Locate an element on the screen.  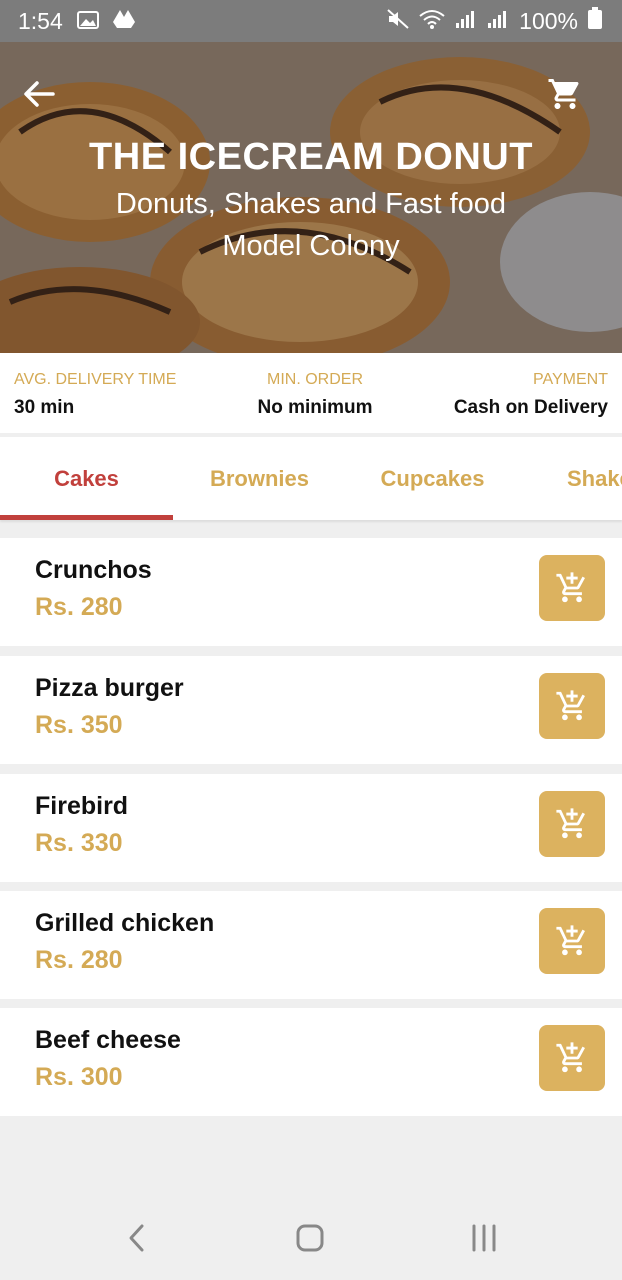
item-price: Rs. 330 is located at coordinates (79, 843).